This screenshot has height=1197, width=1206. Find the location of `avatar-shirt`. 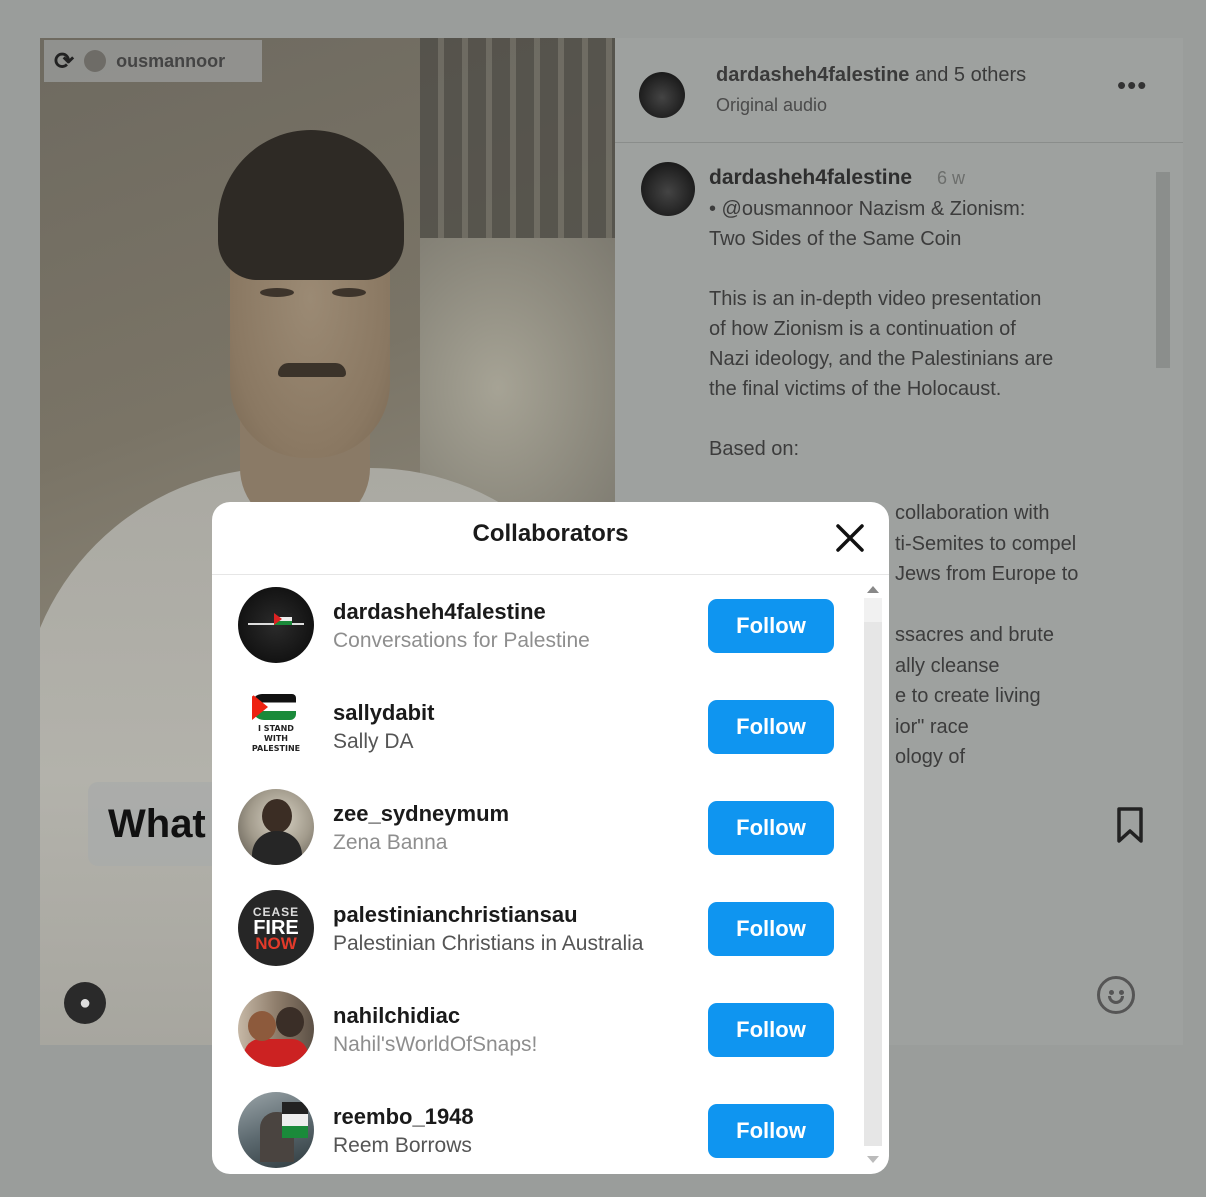

avatar-shirt is located at coordinates (276, 1053).